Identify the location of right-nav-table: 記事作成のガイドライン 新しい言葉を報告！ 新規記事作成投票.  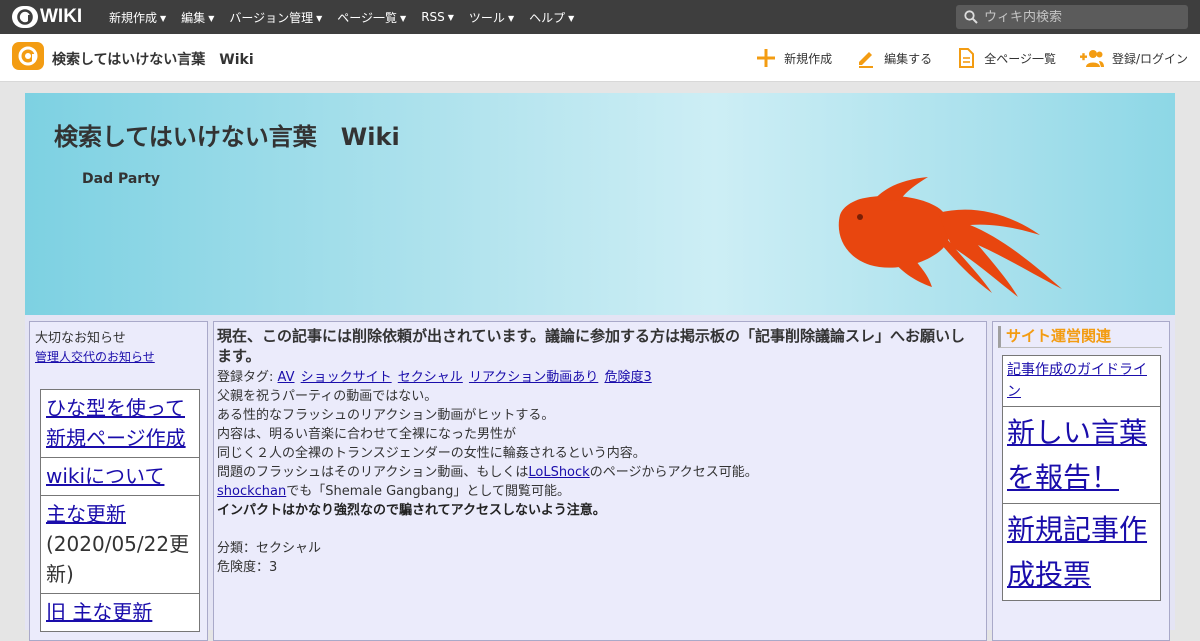
(1081, 478).